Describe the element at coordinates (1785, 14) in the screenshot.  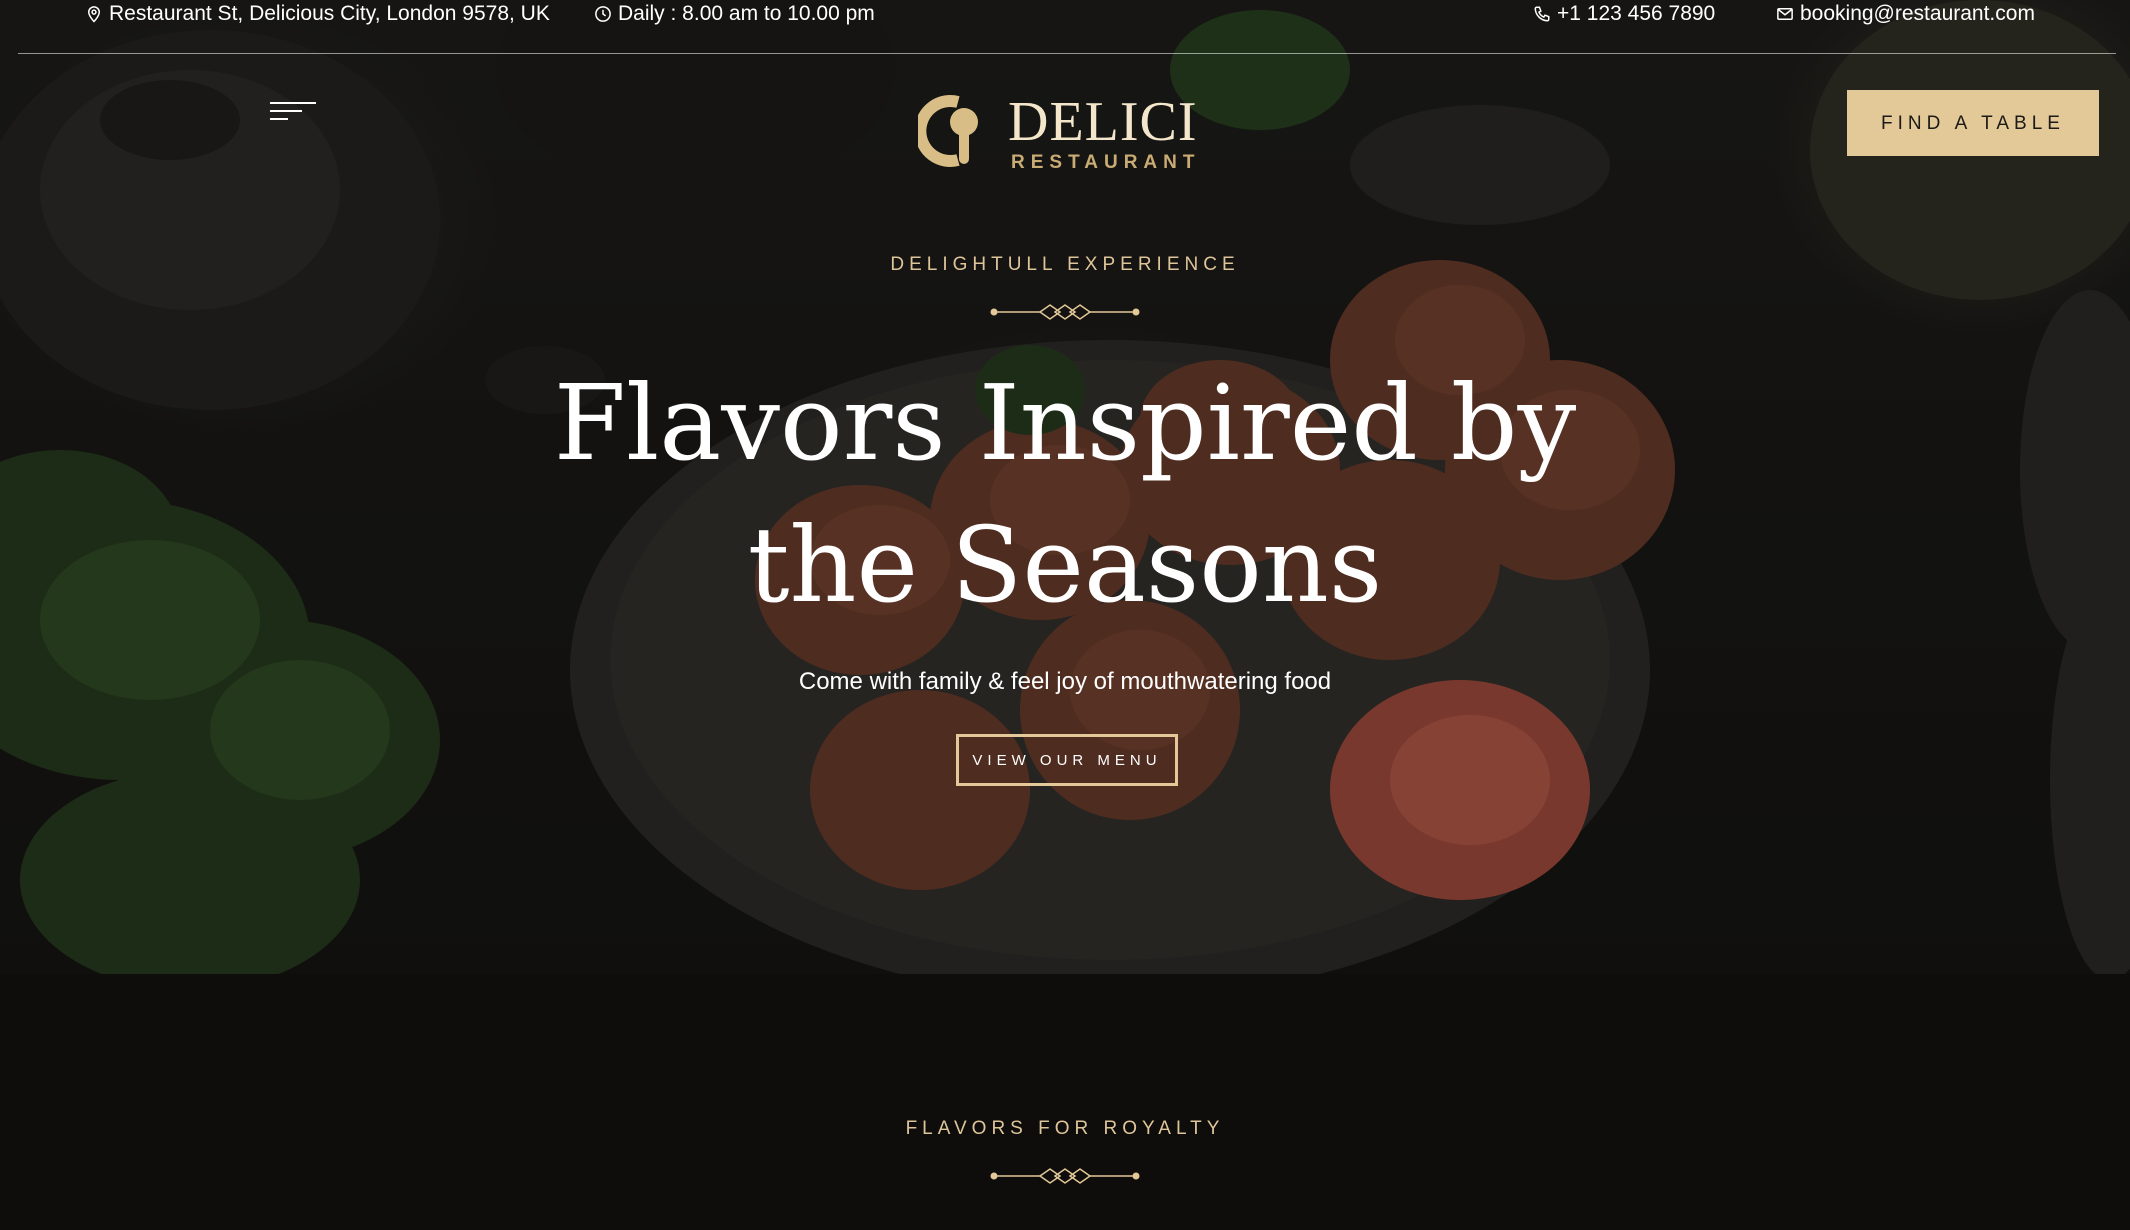
I see `mail-icon` at that location.